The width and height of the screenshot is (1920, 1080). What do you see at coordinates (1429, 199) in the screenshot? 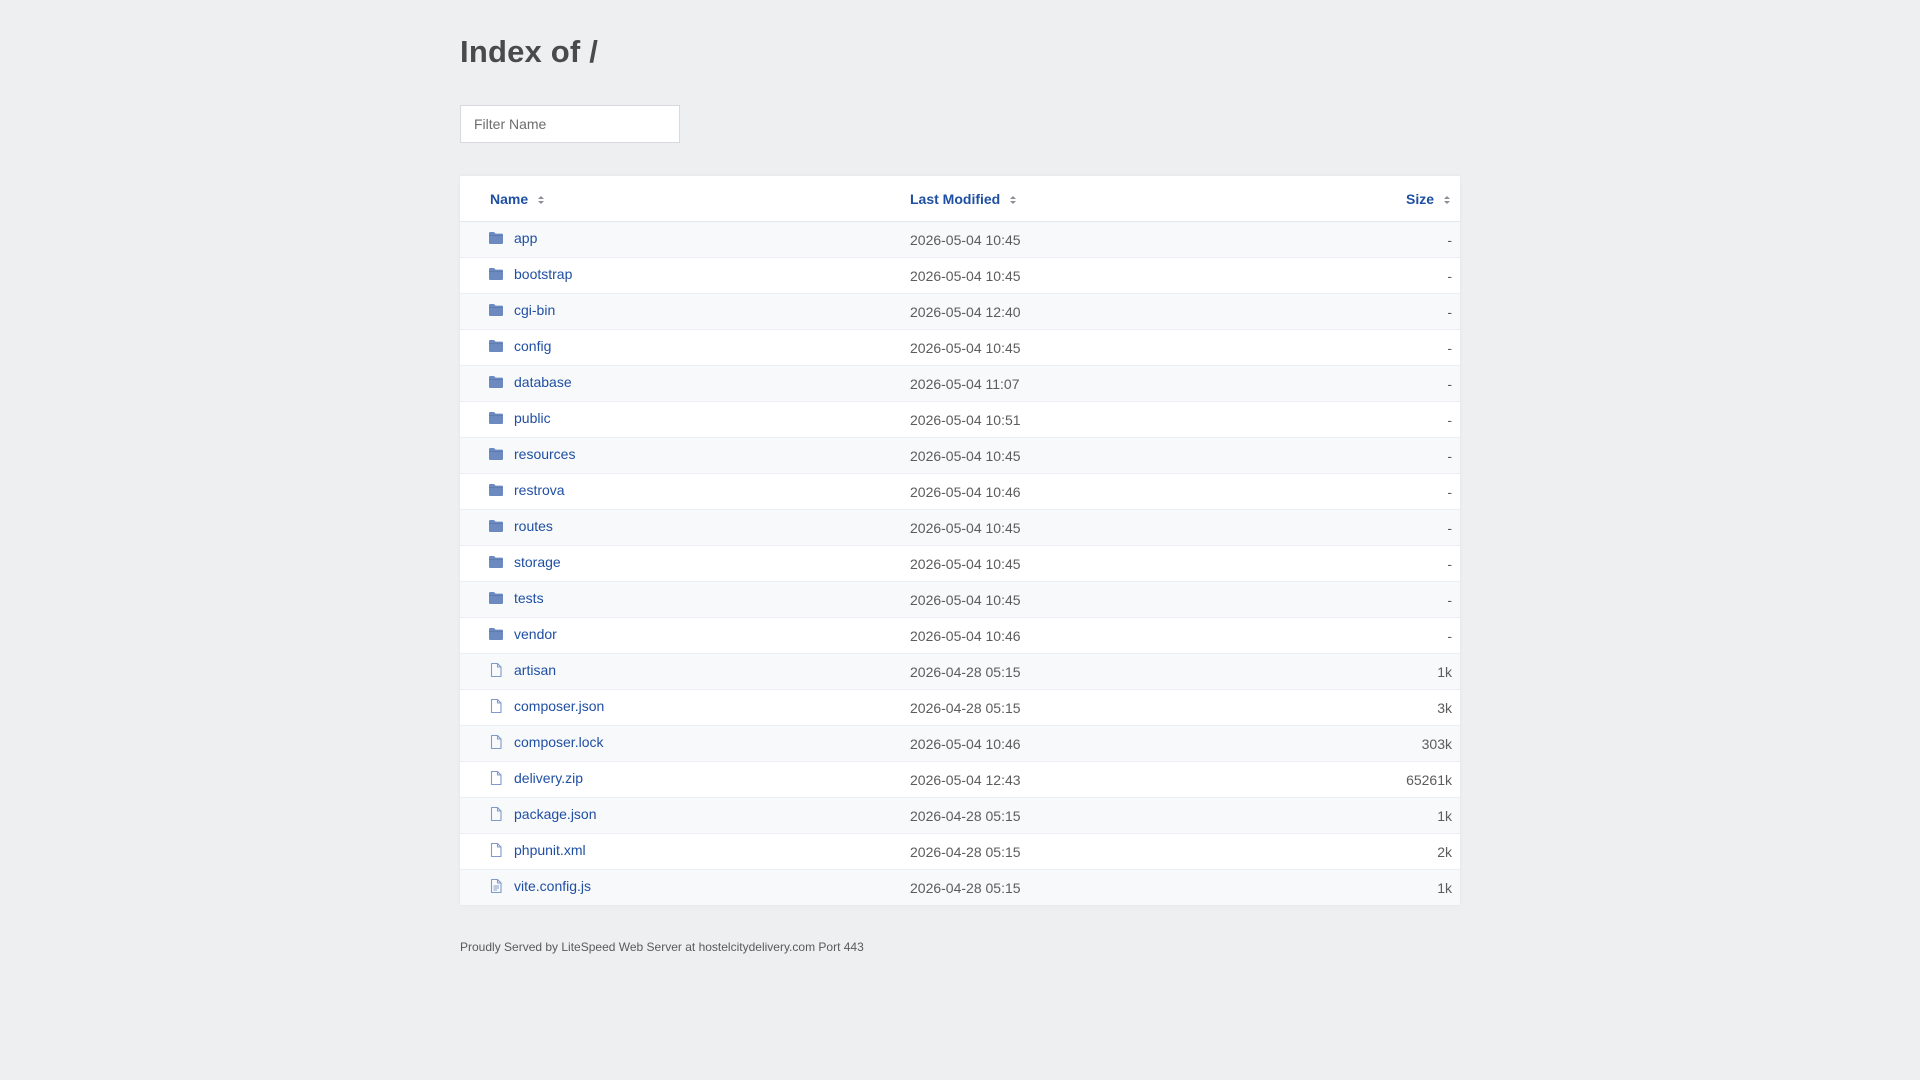
I see `sort-by-size-link: Size` at bounding box center [1429, 199].